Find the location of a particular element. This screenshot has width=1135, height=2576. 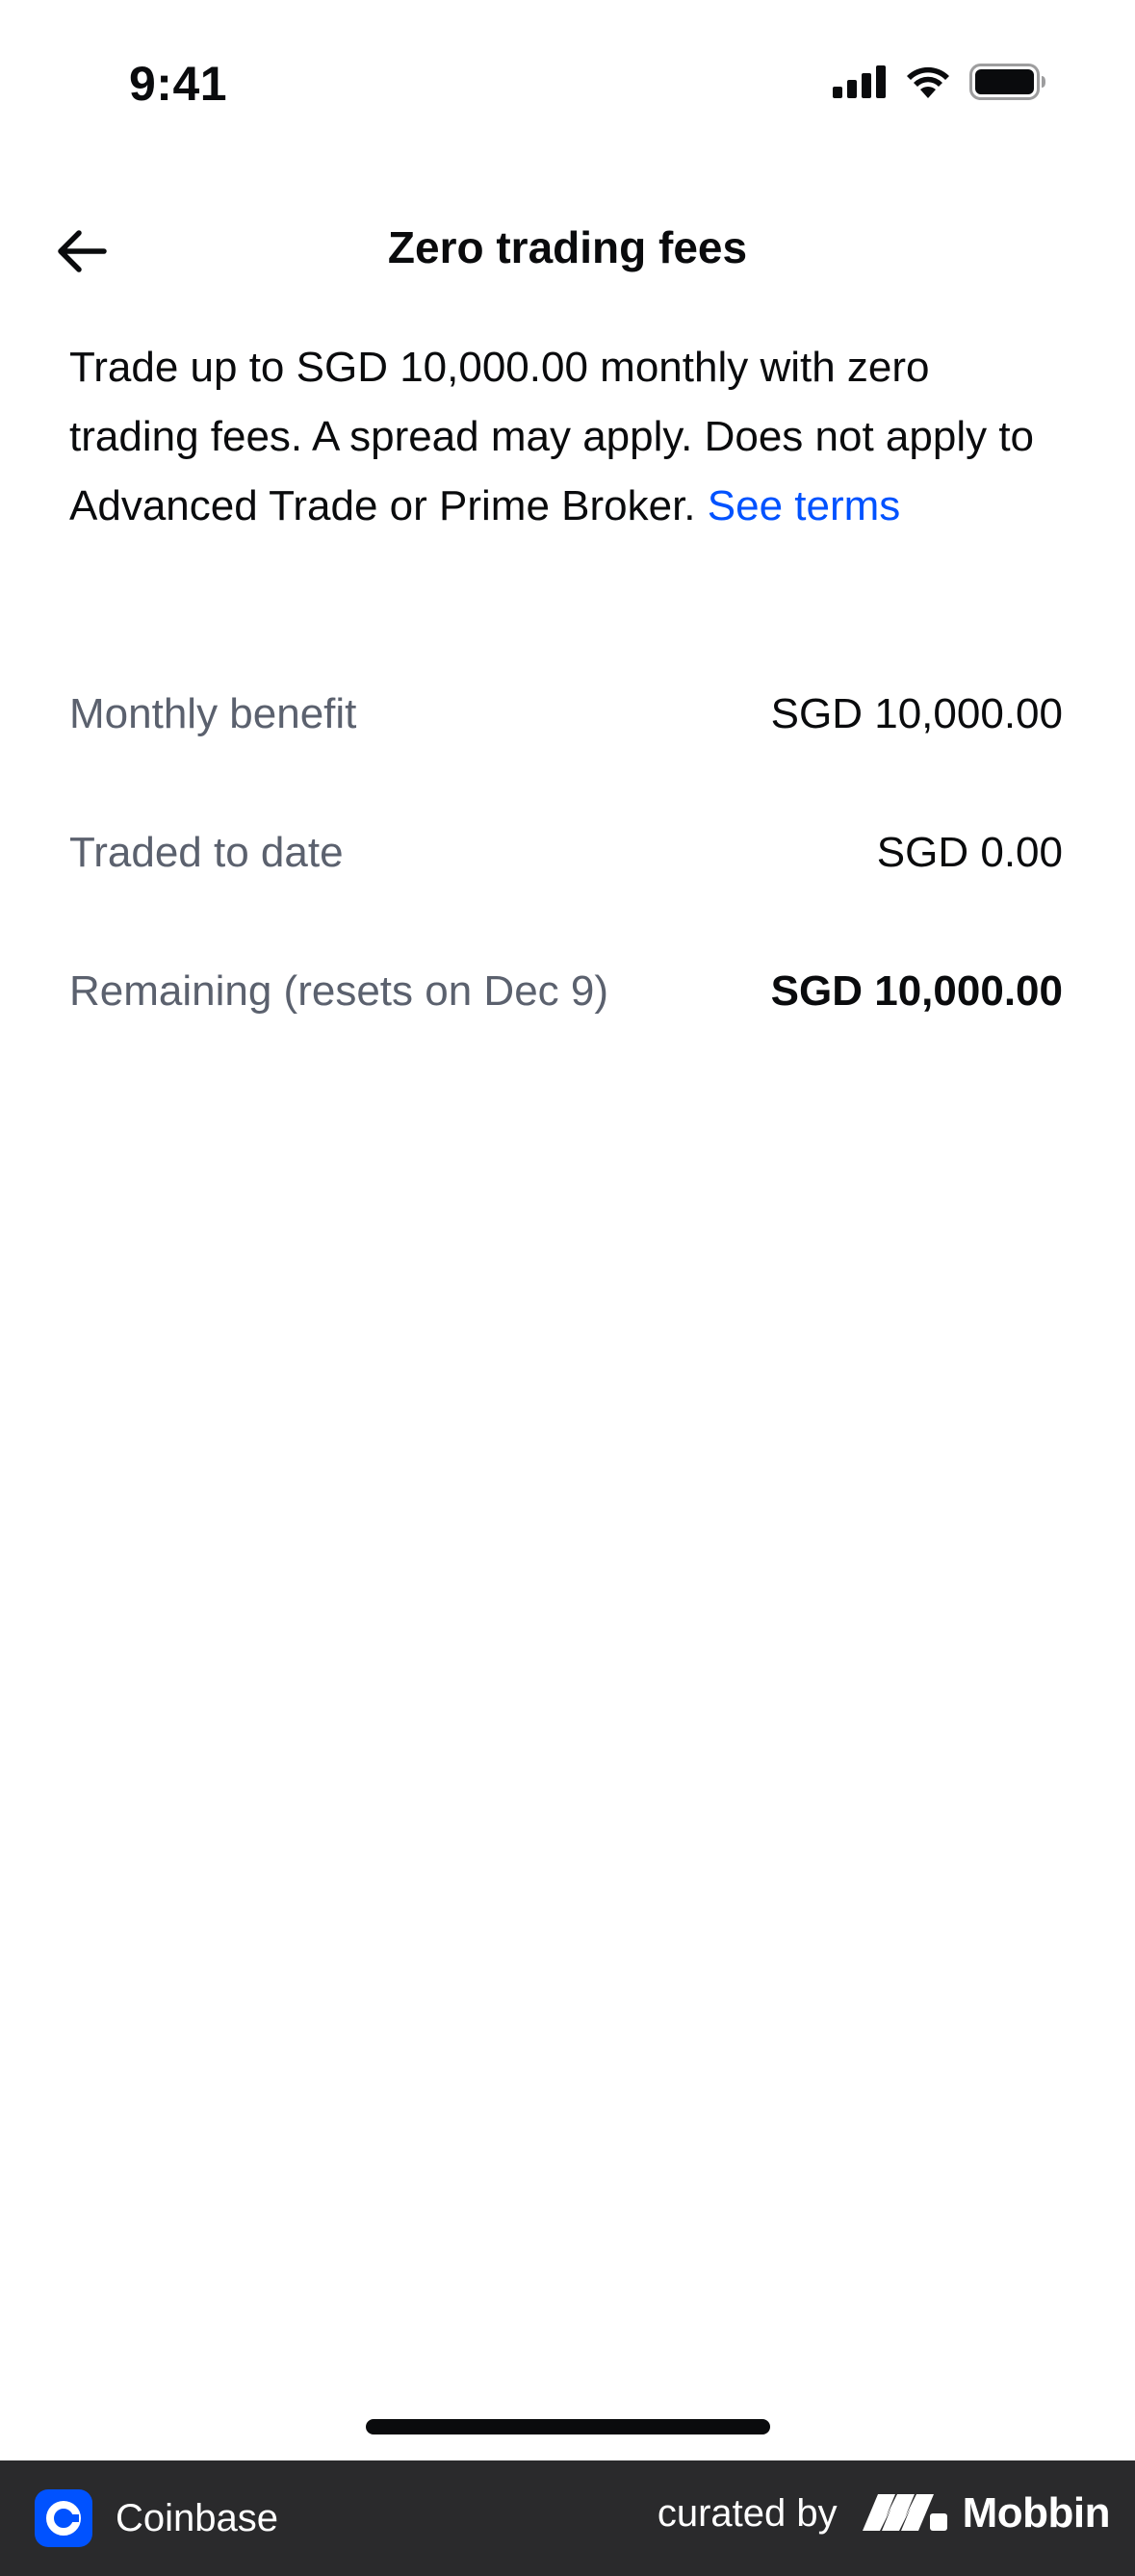

battery-icon is located at coordinates (1007, 84).